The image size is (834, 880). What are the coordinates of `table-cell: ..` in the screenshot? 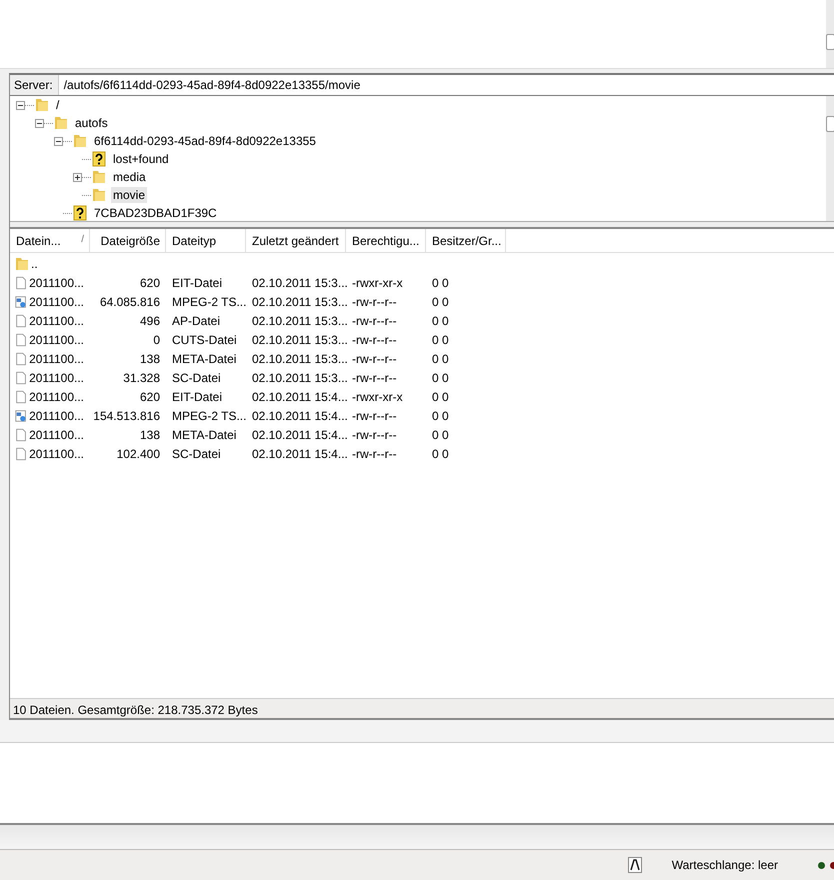 It's located at (34, 263).